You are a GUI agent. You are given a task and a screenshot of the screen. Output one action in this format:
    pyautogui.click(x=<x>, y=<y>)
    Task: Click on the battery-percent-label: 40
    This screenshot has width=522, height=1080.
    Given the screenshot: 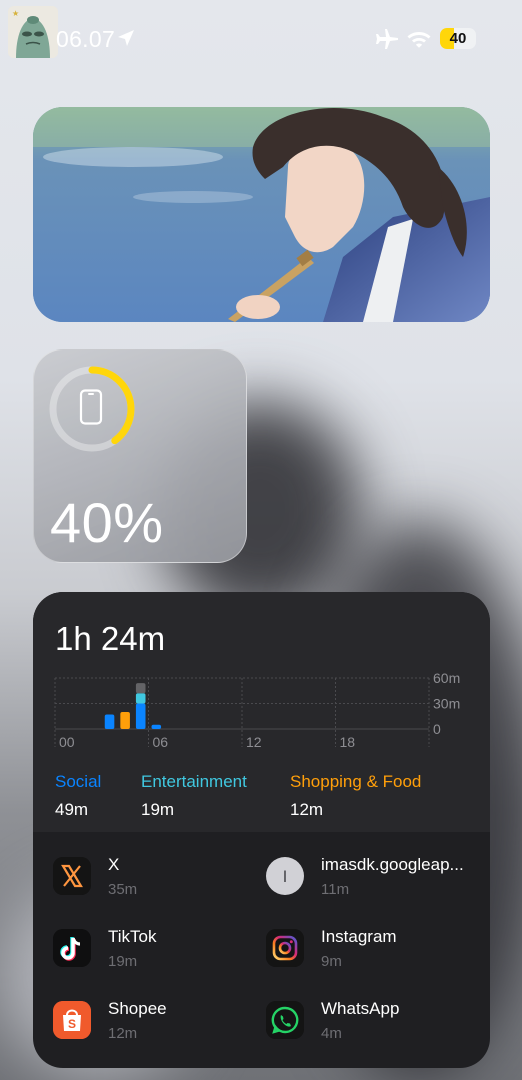 What is the action you would take?
    pyautogui.click(x=458, y=38)
    